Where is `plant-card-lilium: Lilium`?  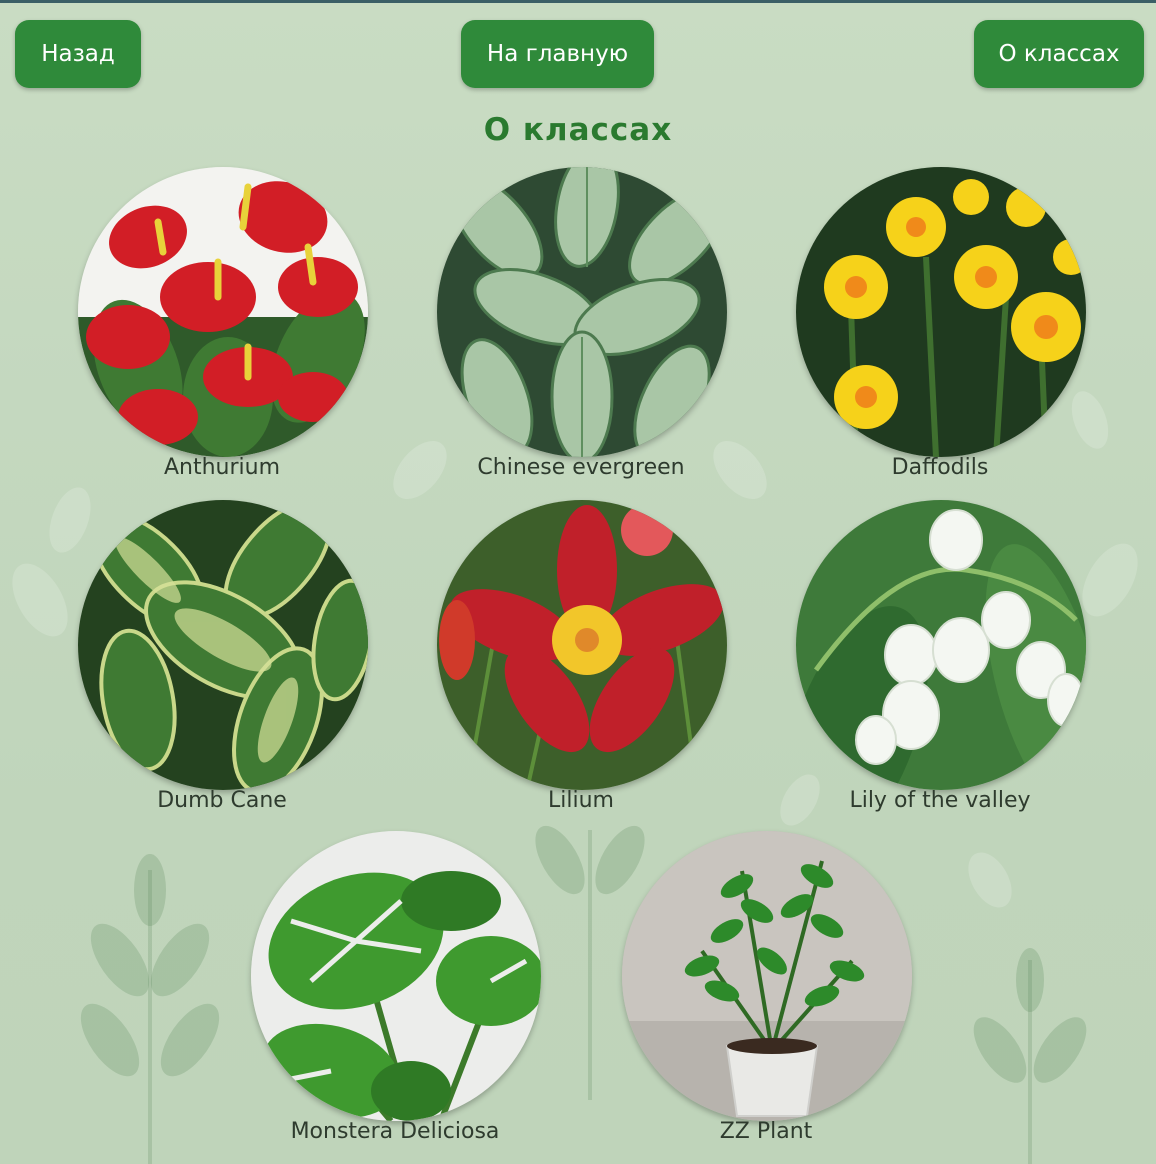 plant-card-lilium: Lilium is located at coordinates (581, 665).